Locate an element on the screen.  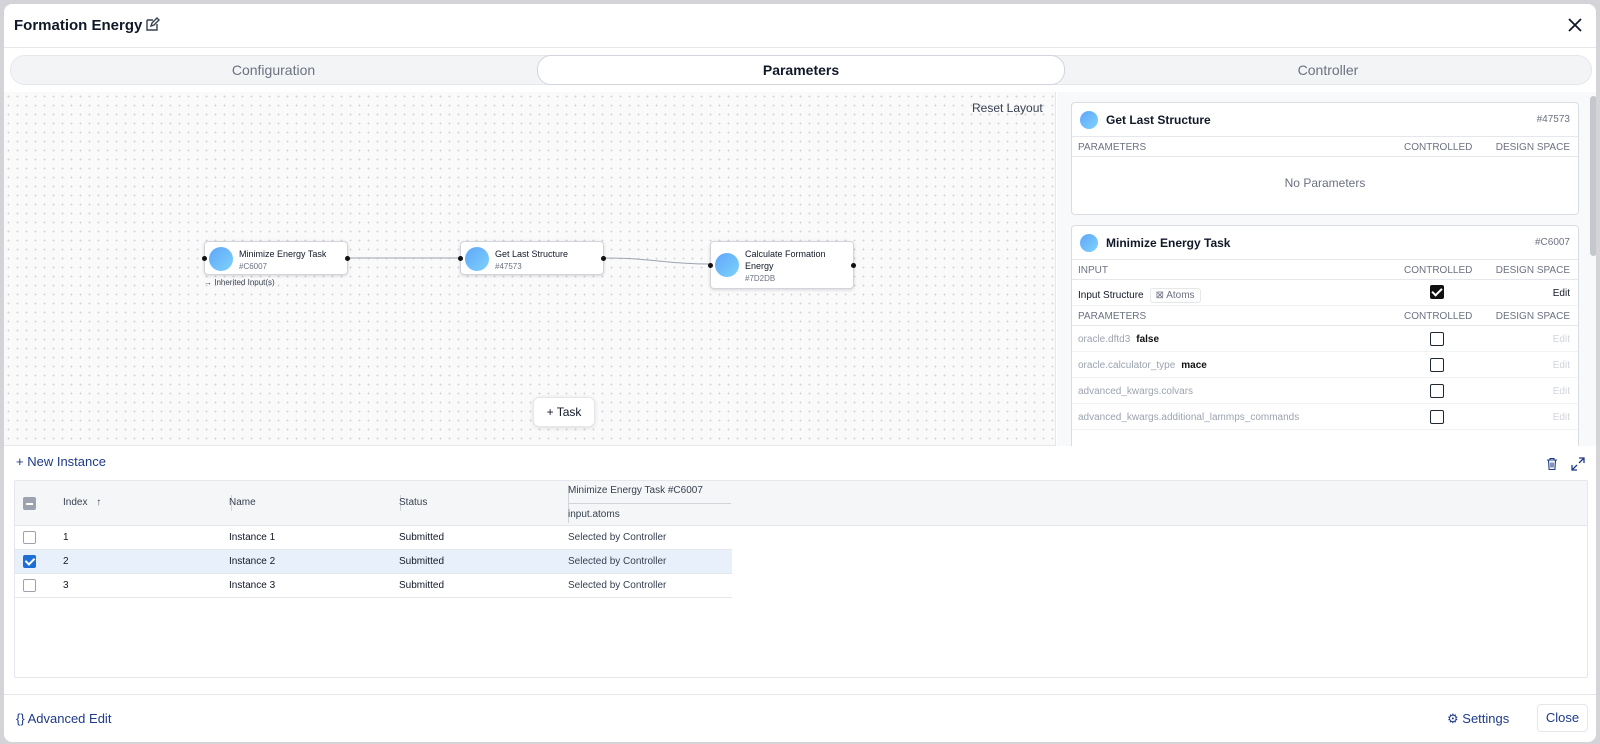
close-button: Close is located at coordinates (1562, 718).